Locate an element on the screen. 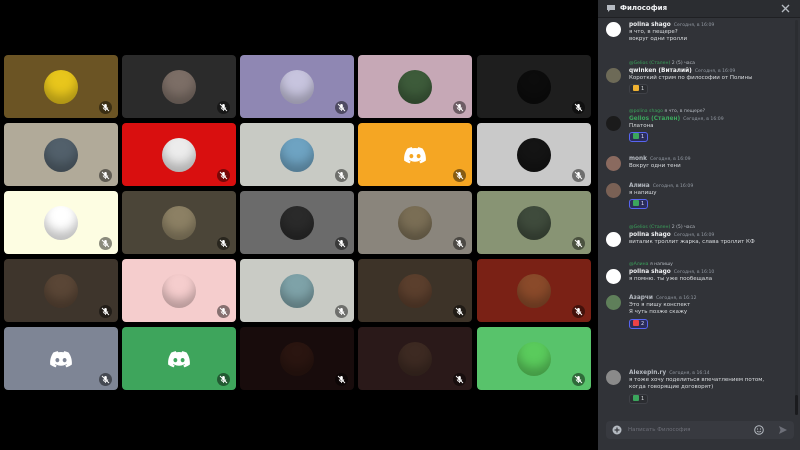 The image size is (800, 450). author-name: monk is located at coordinates (638, 159).